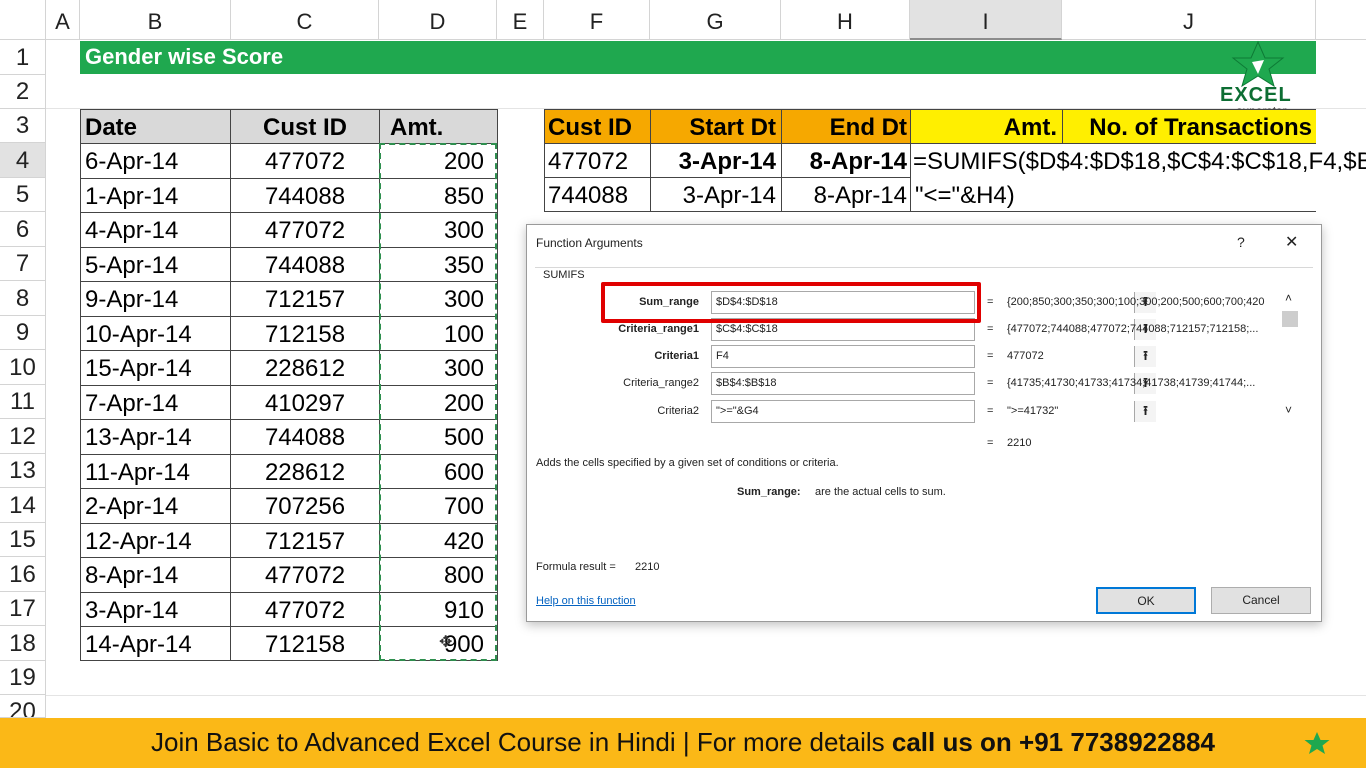 The width and height of the screenshot is (1366, 768). What do you see at coordinates (23, 160) in the screenshot?
I see `row-header-4: 4` at bounding box center [23, 160].